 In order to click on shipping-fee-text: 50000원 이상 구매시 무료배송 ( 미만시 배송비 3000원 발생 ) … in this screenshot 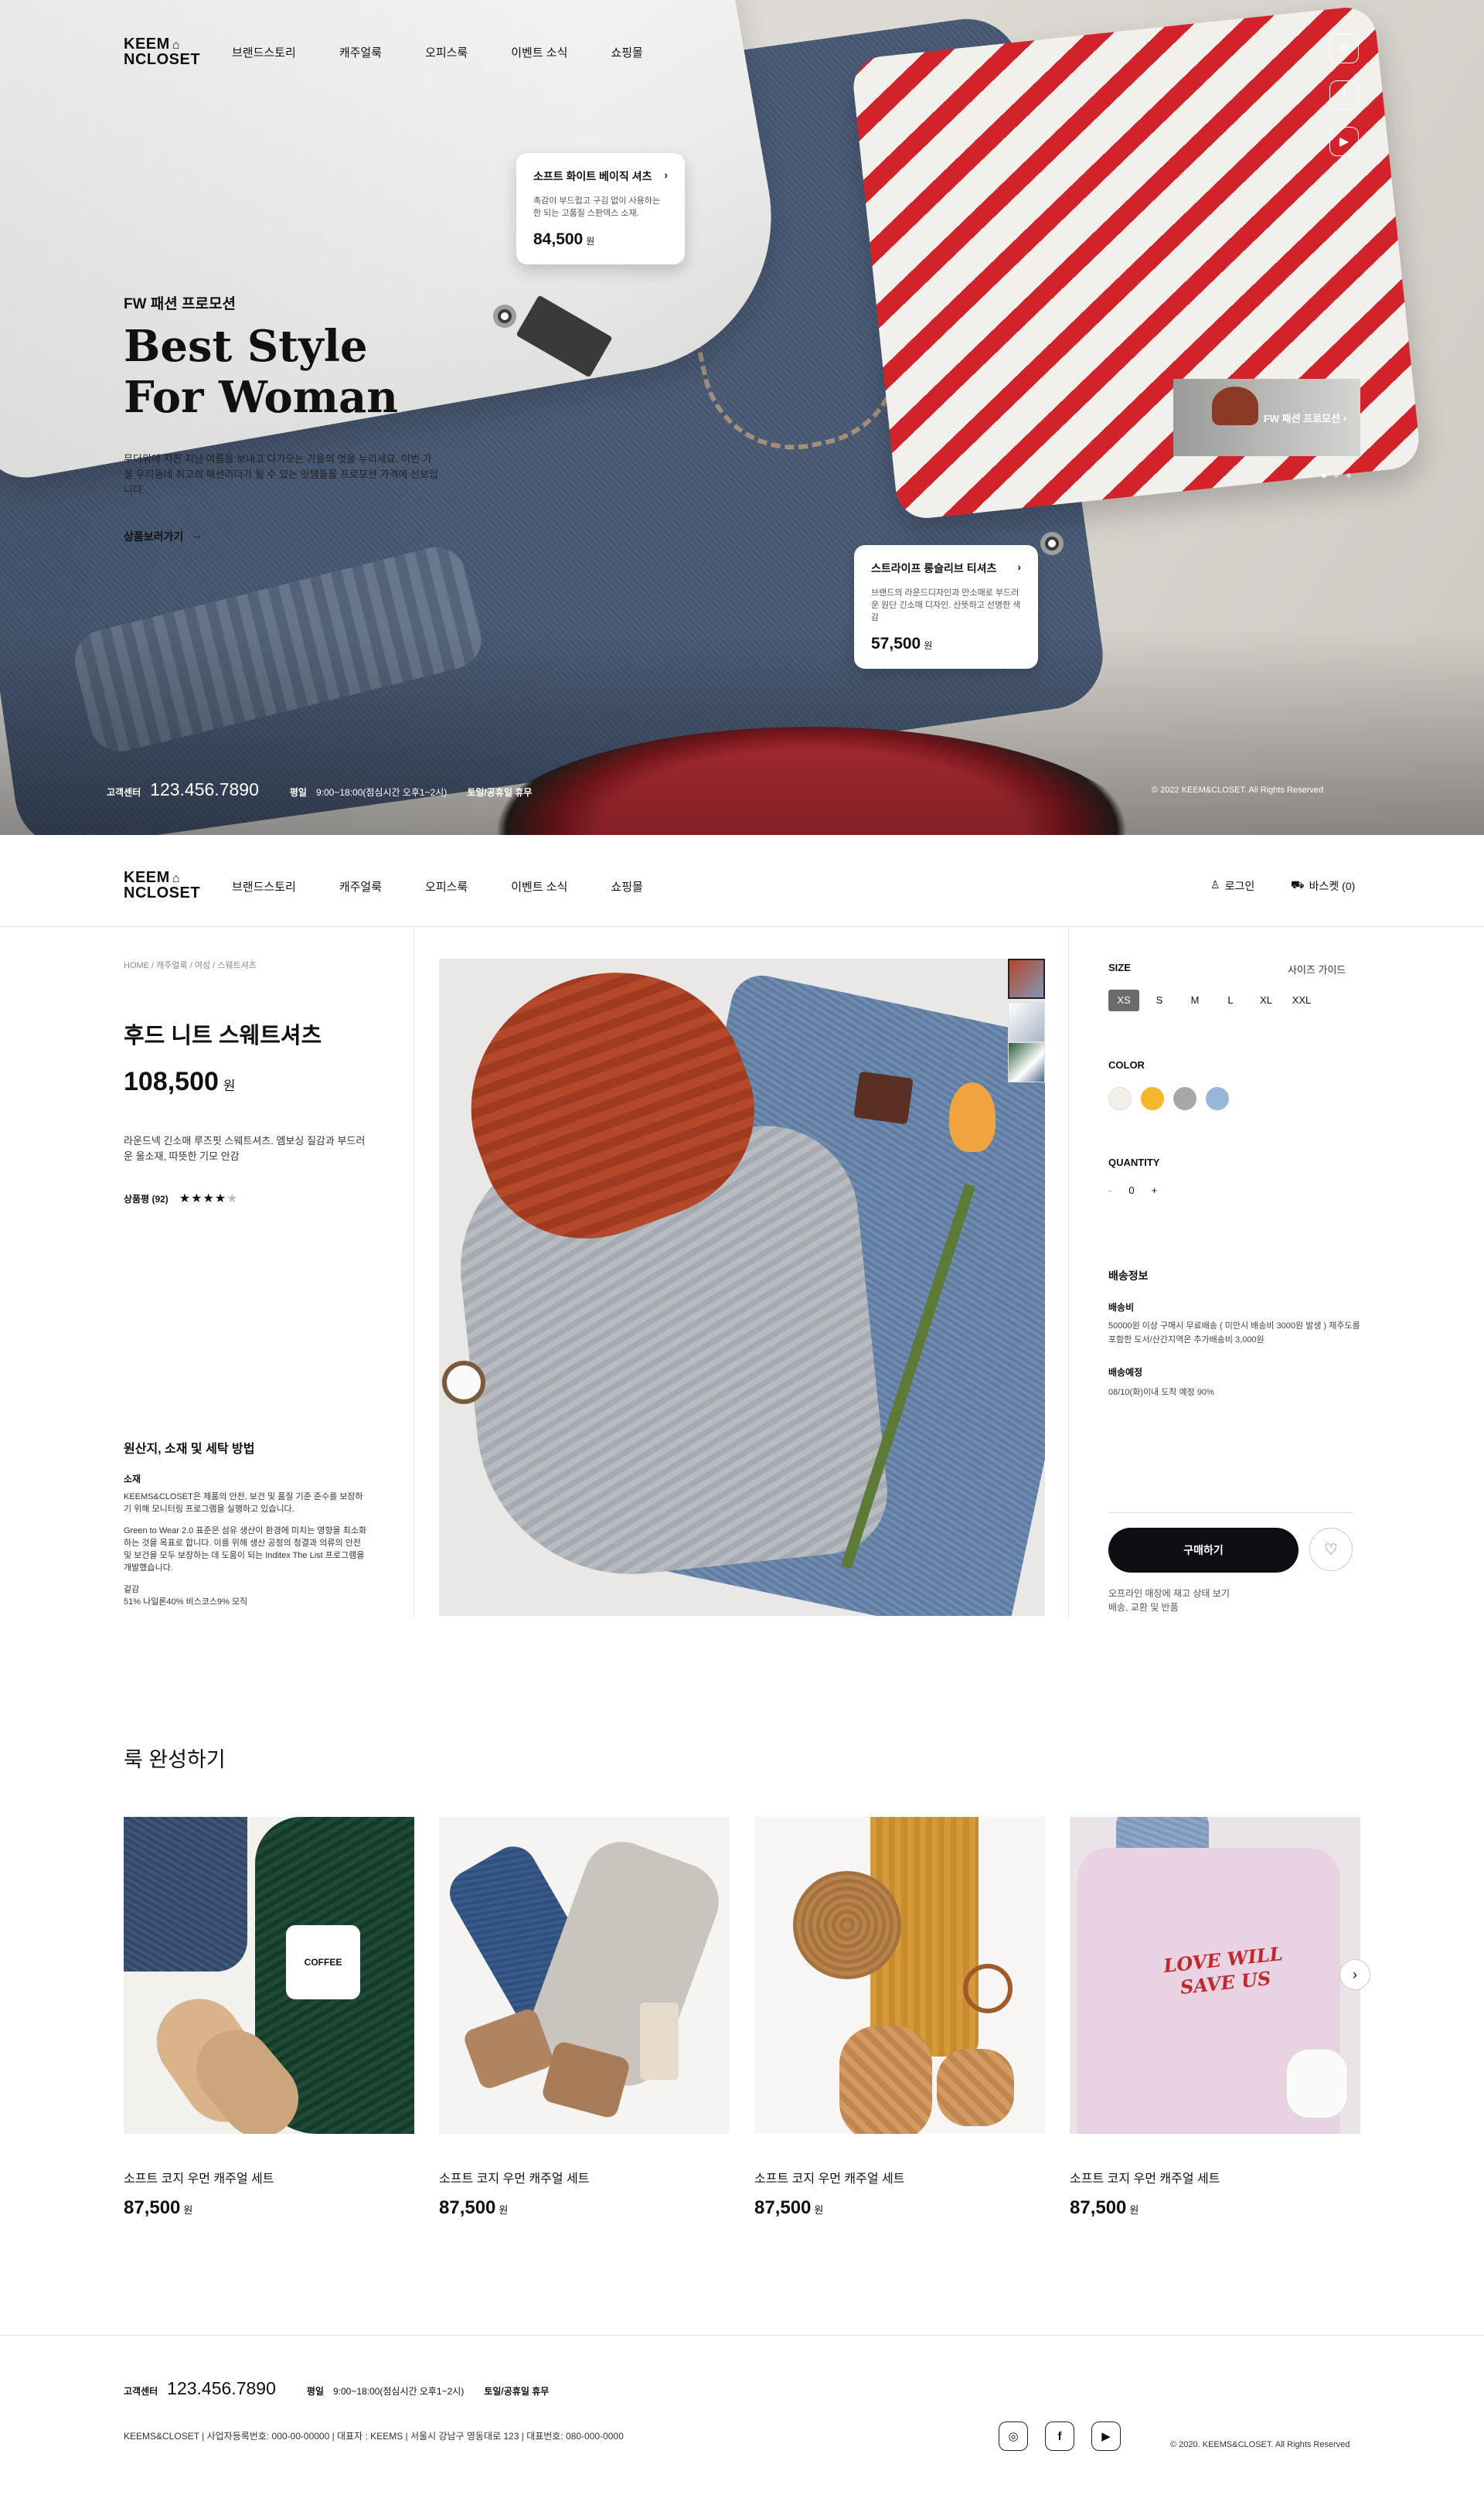, I will do `click(1234, 1333)`.